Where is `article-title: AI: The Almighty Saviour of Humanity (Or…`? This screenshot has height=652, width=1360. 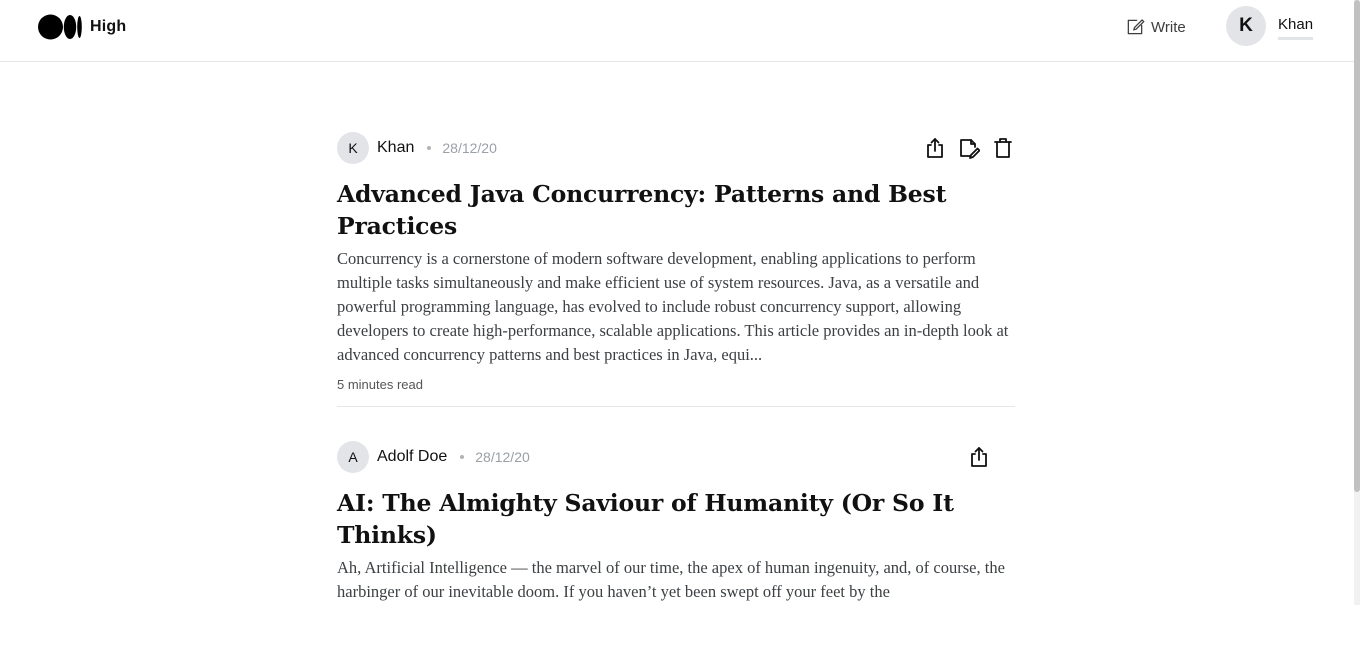 article-title: AI: The Almighty Saviour of Humanity (Or… is located at coordinates (676, 519).